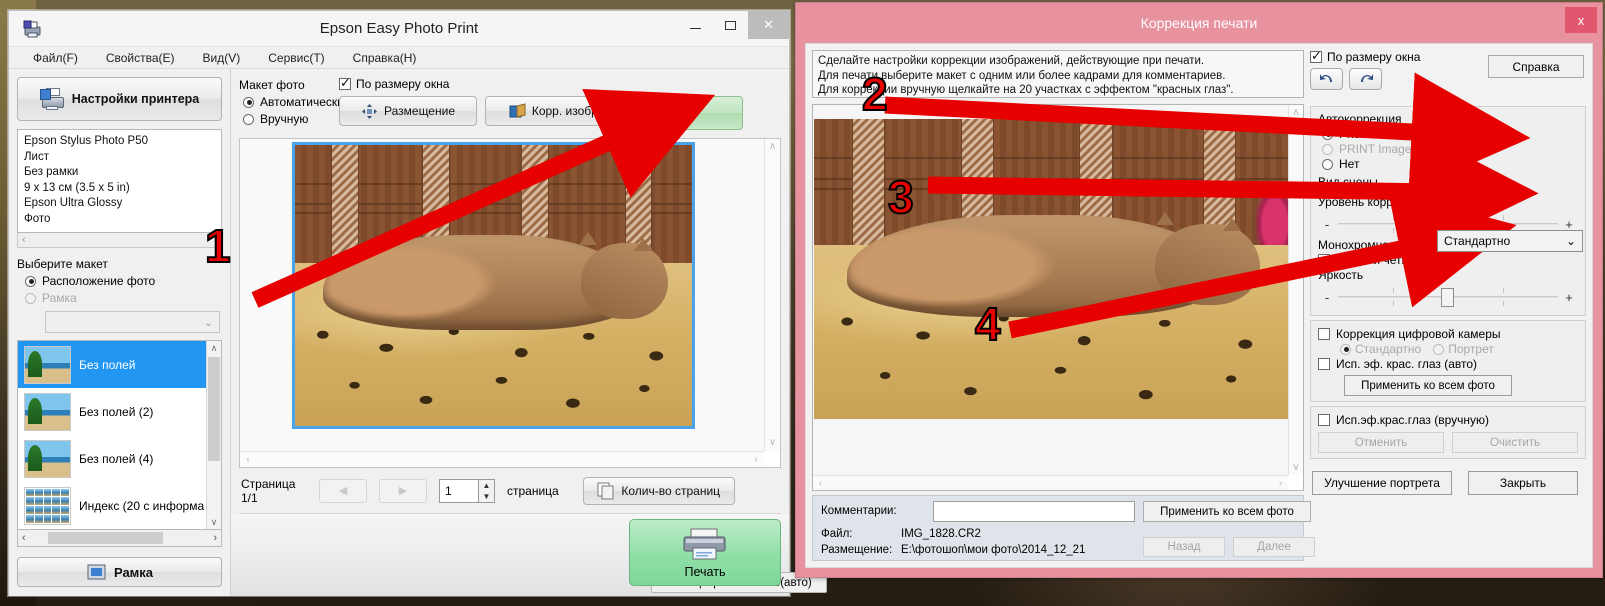 The width and height of the screenshot is (1605, 606). I want to click on page-number-input: 1, so click(459, 490).